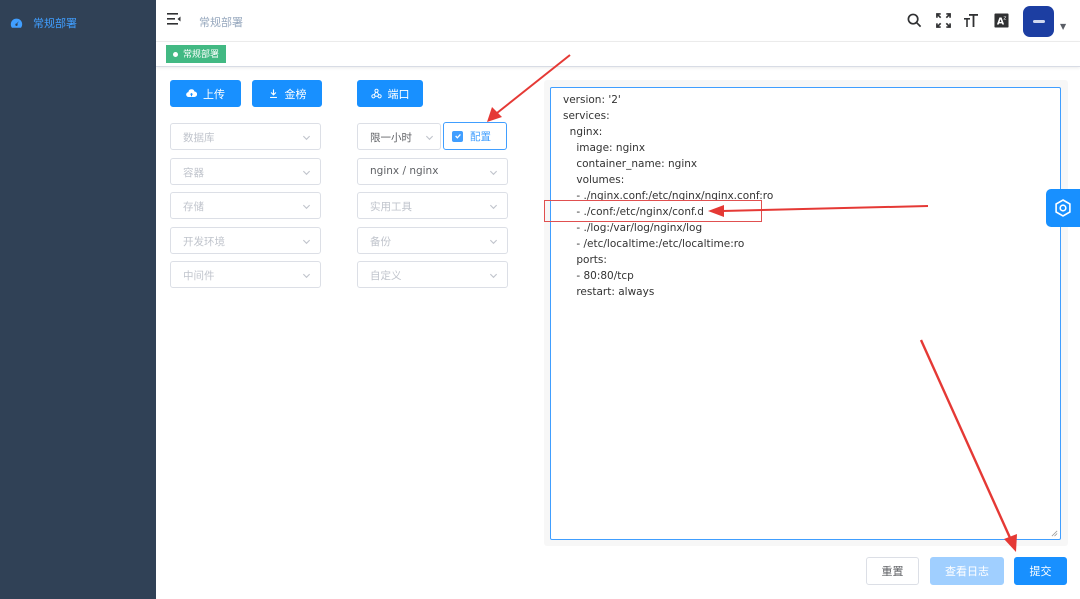  What do you see at coordinates (245, 240) in the screenshot?
I see `select-dev-env: 开发环境` at bounding box center [245, 240].